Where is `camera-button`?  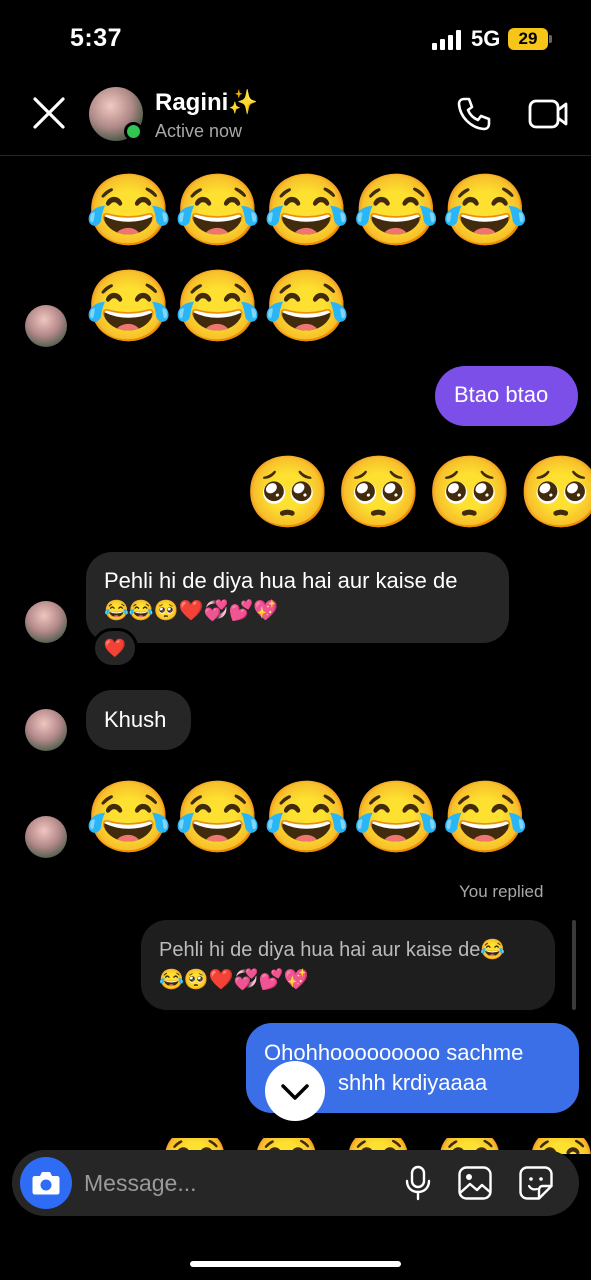 camera-button is located at coordinates (46, 1183).